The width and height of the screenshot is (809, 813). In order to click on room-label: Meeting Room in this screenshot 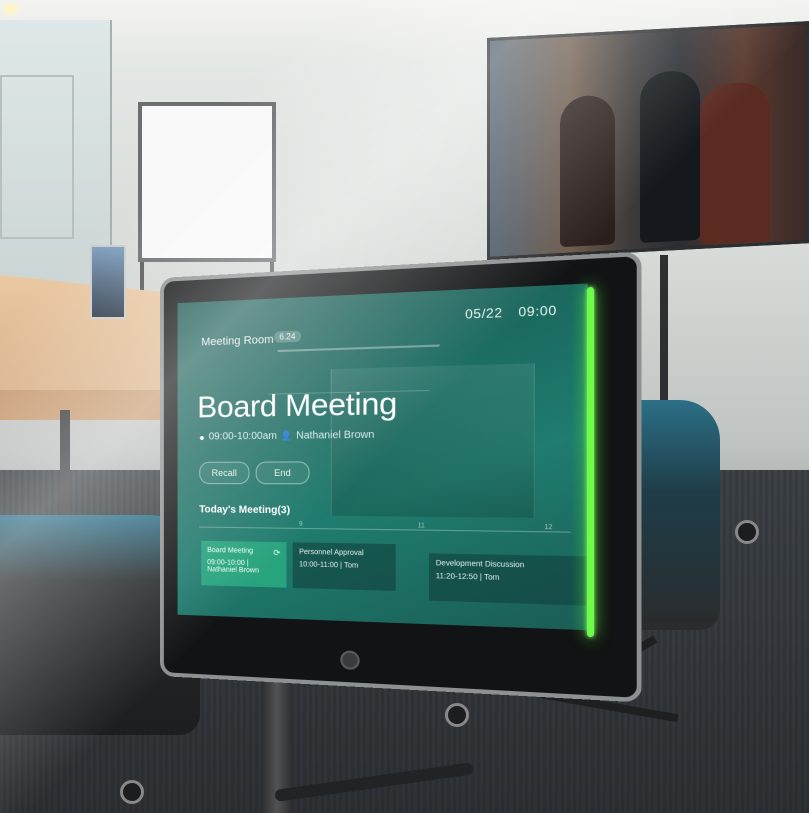, I will do `click(237, 341)`.